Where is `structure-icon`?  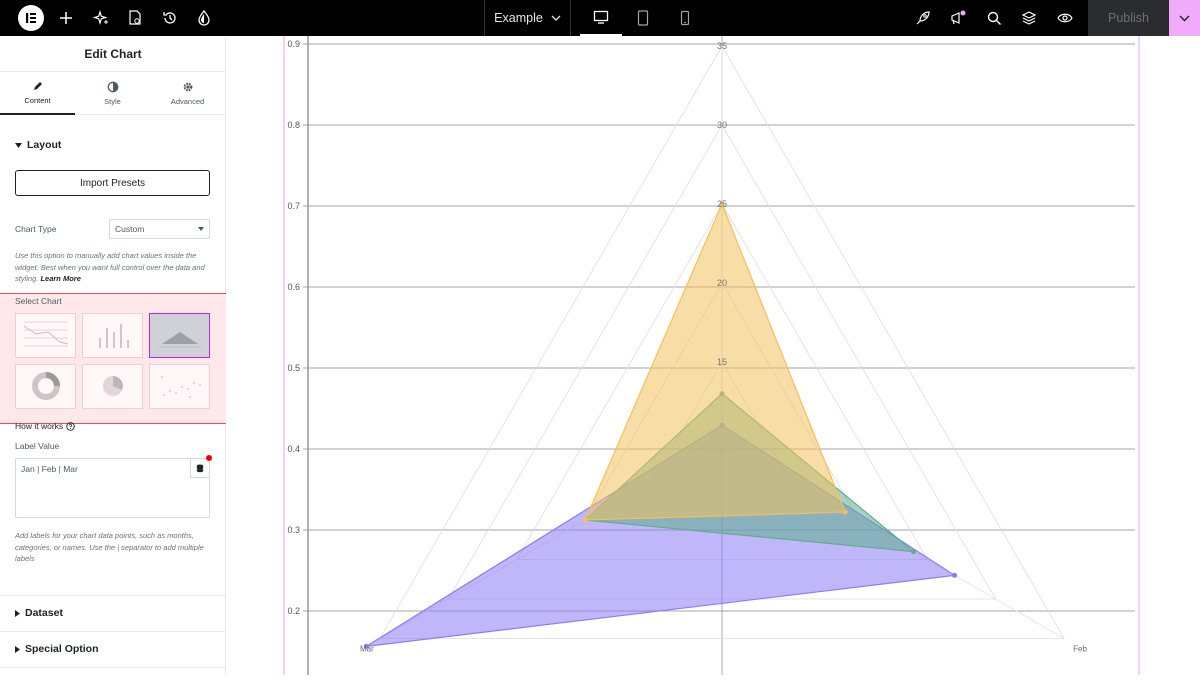 structure-icon is located at coordinates (1029, 18).